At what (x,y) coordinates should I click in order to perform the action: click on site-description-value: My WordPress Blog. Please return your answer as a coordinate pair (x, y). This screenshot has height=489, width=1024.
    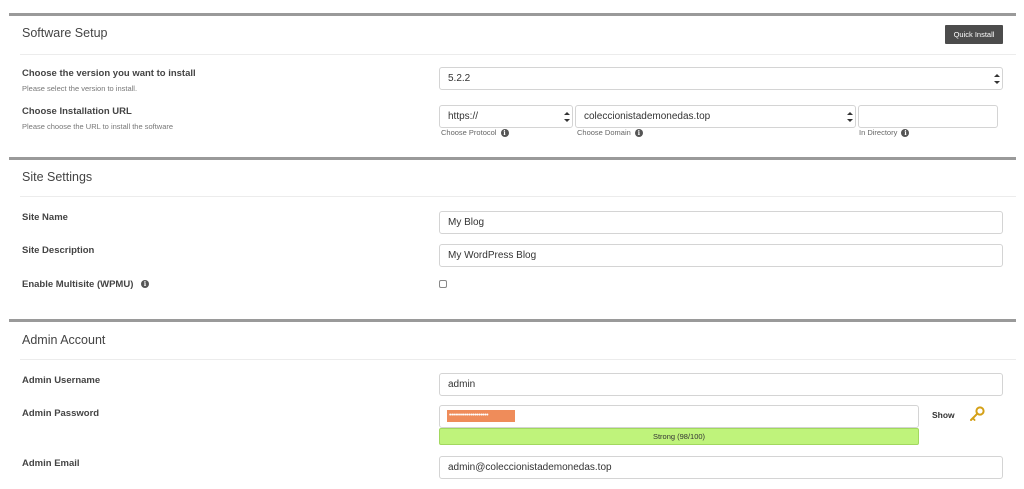
    Looking at the image, I should click on (492, 255).